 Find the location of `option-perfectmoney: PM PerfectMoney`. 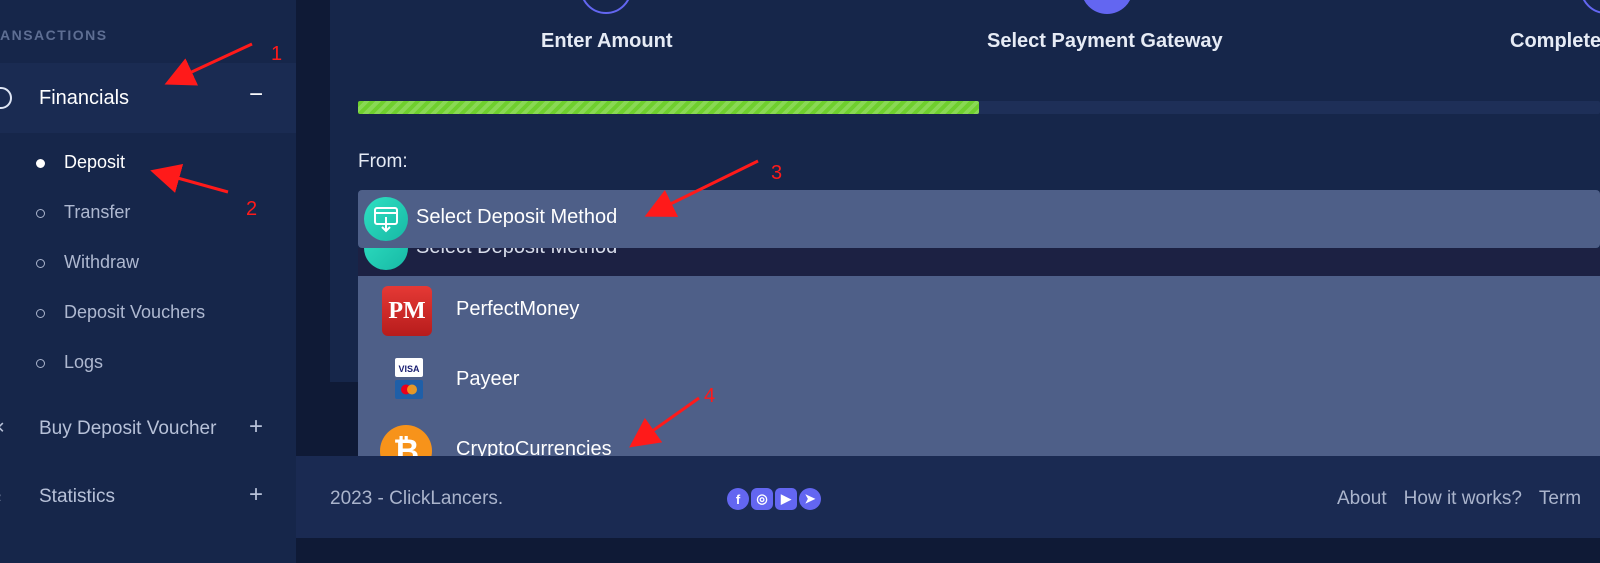

option-perfectmoney: PM PerfectMoney is located at coordinates (979, 311).